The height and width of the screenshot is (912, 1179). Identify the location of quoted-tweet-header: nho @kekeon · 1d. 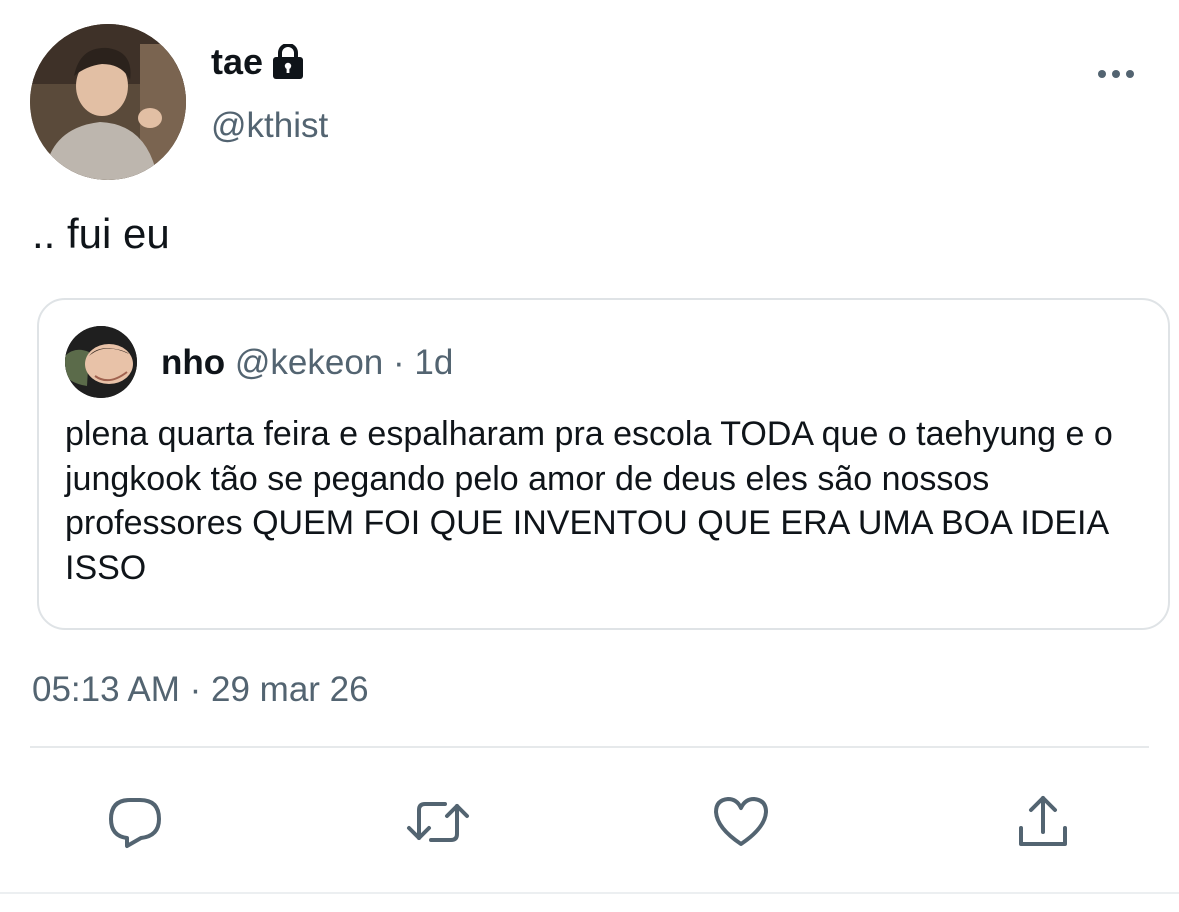
(307, 363).